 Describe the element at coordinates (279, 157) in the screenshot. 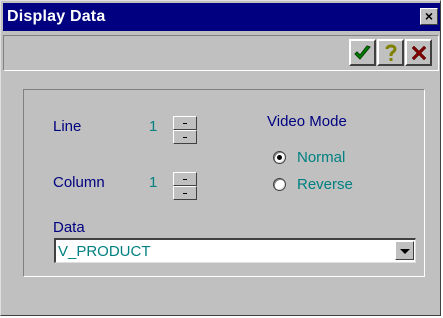

I see `radio-normal` at that location.